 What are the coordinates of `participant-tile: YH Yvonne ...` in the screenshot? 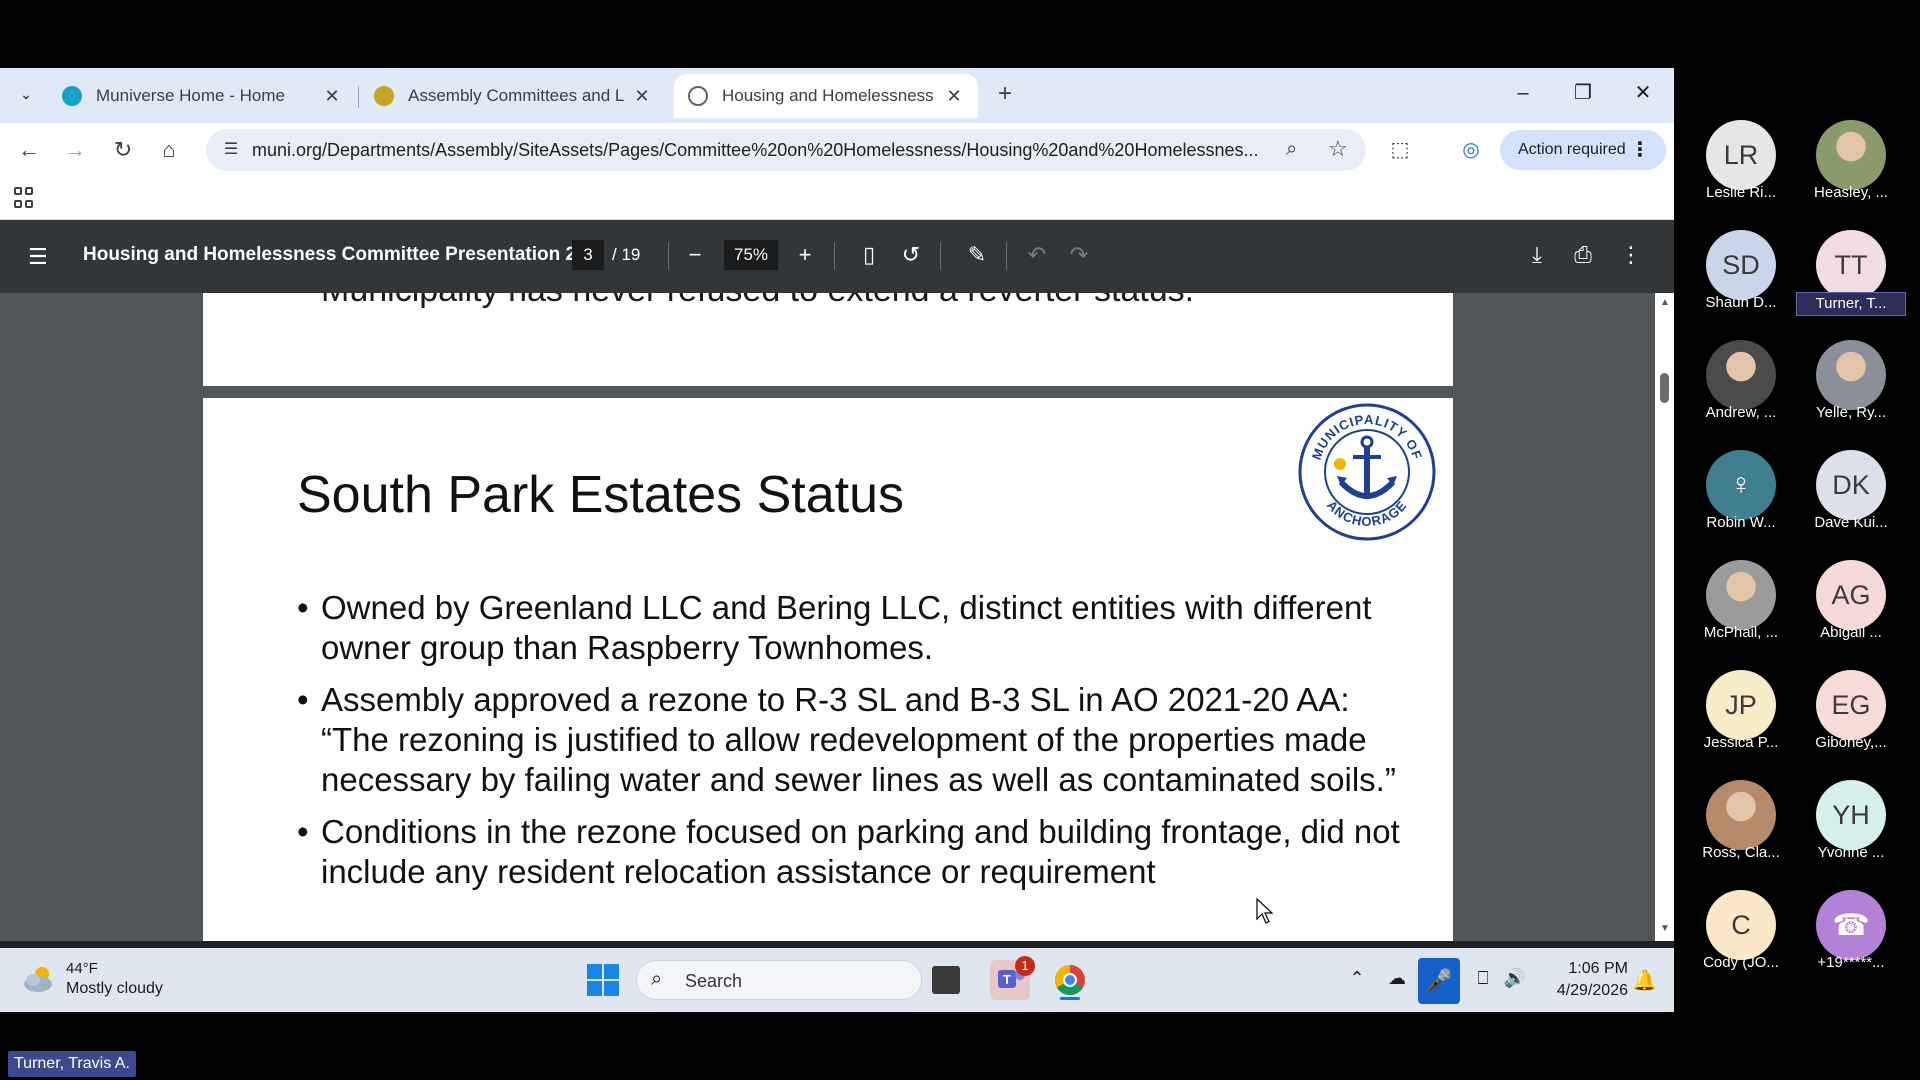 It's located at (1851, 823).